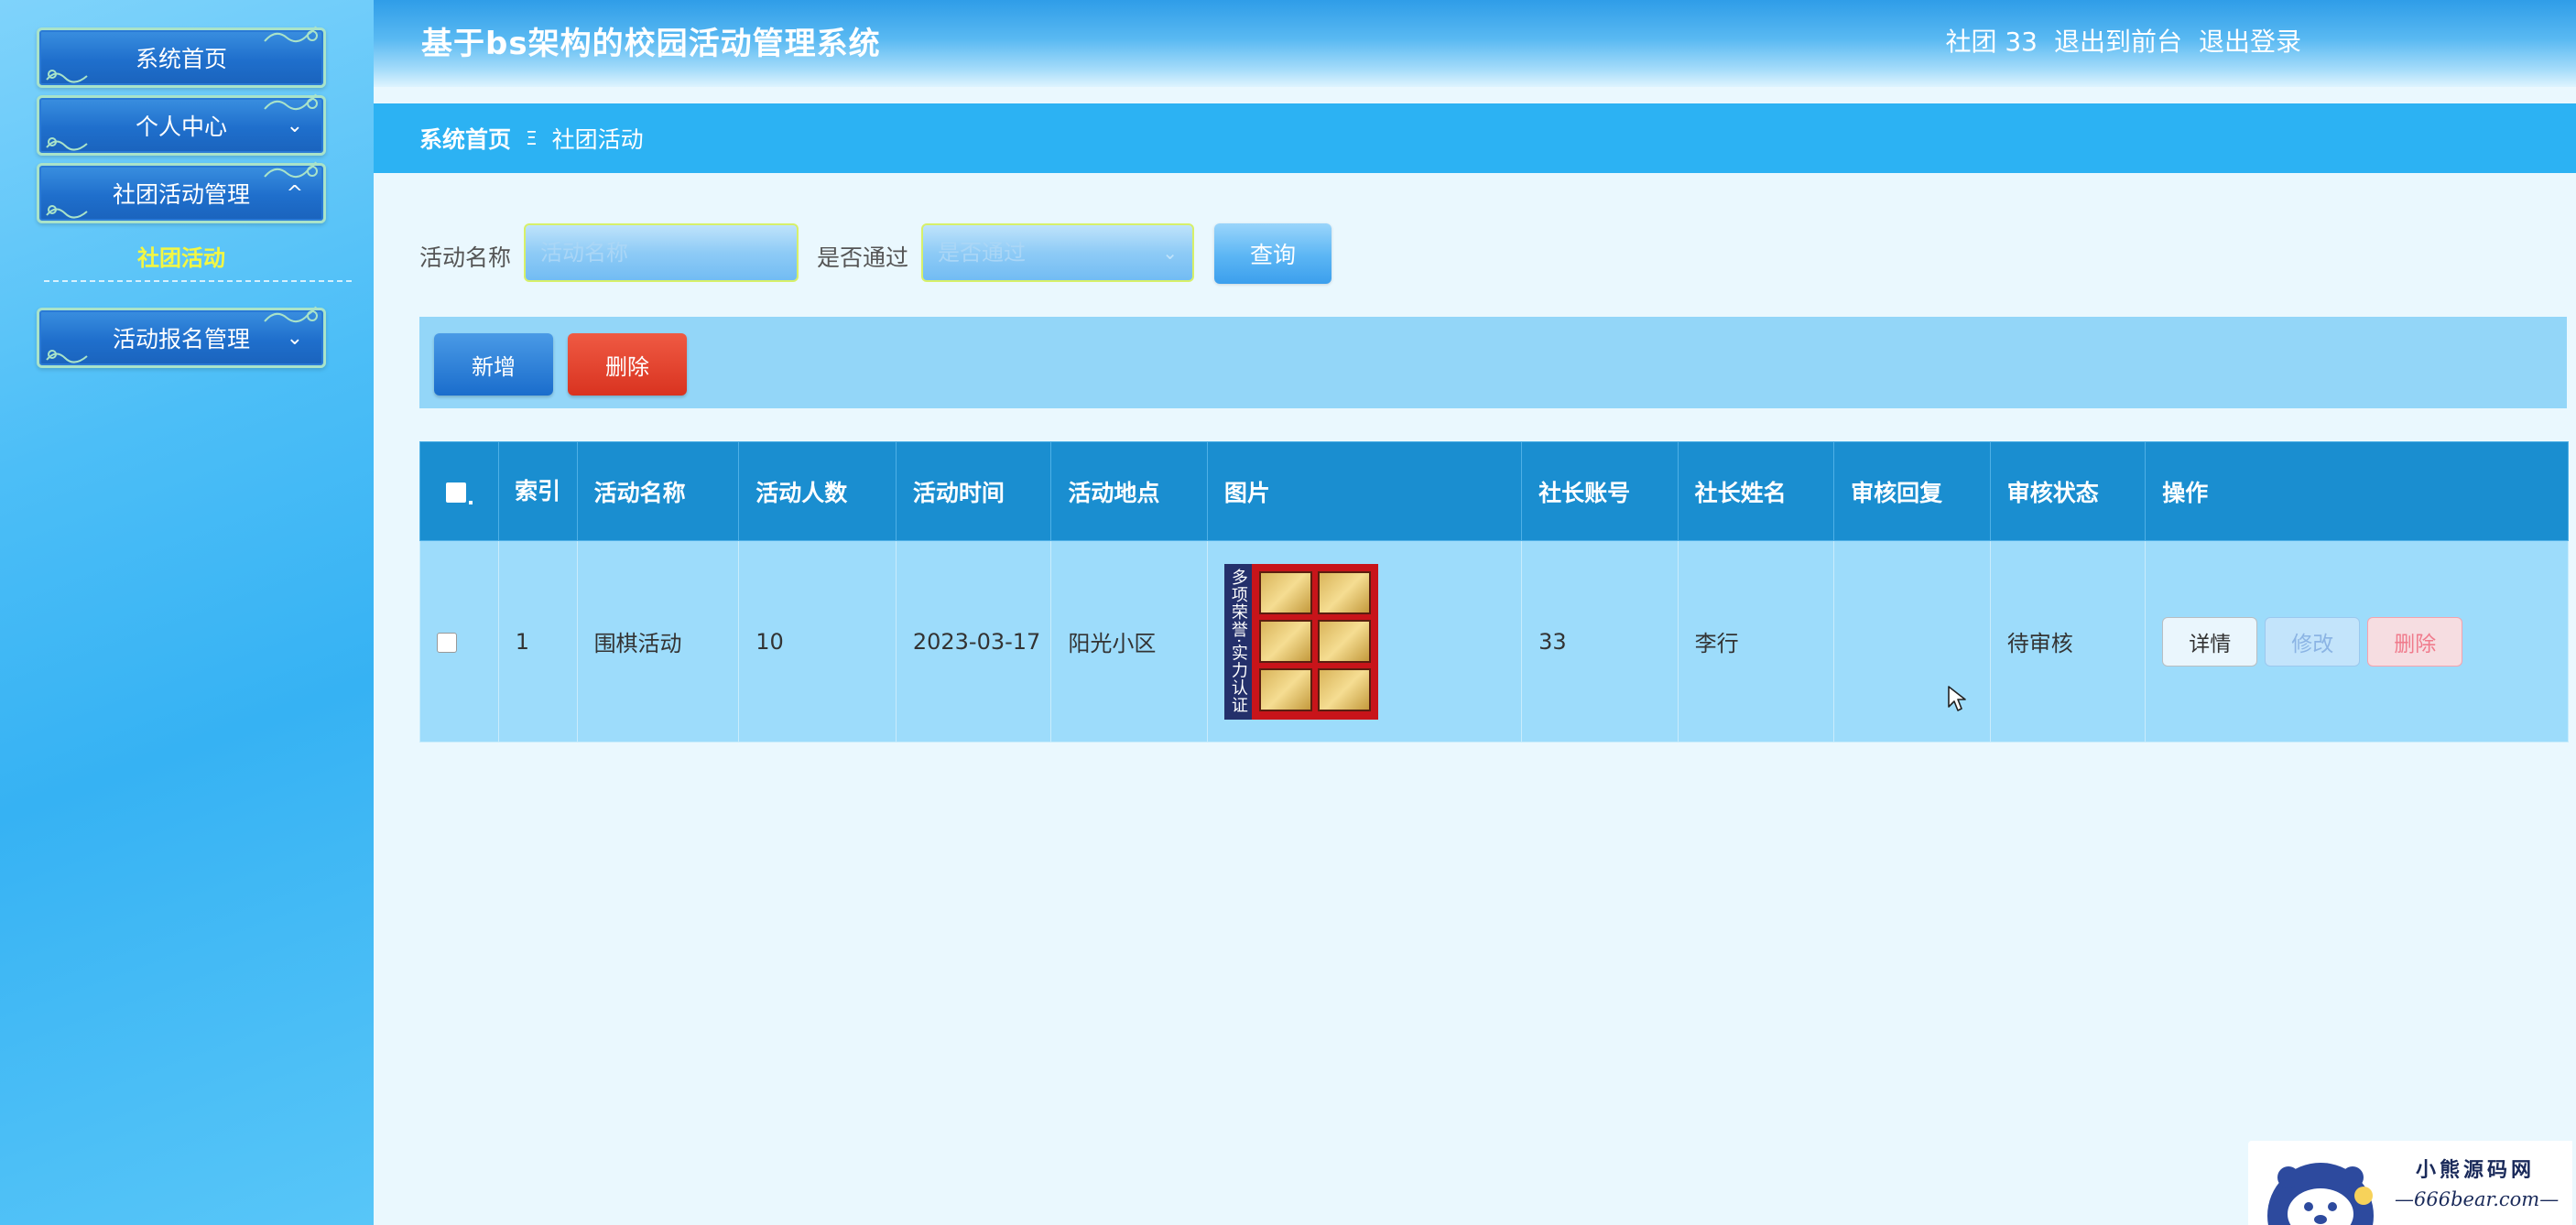  I want to click on checkbox-icon, so click(455, 492).